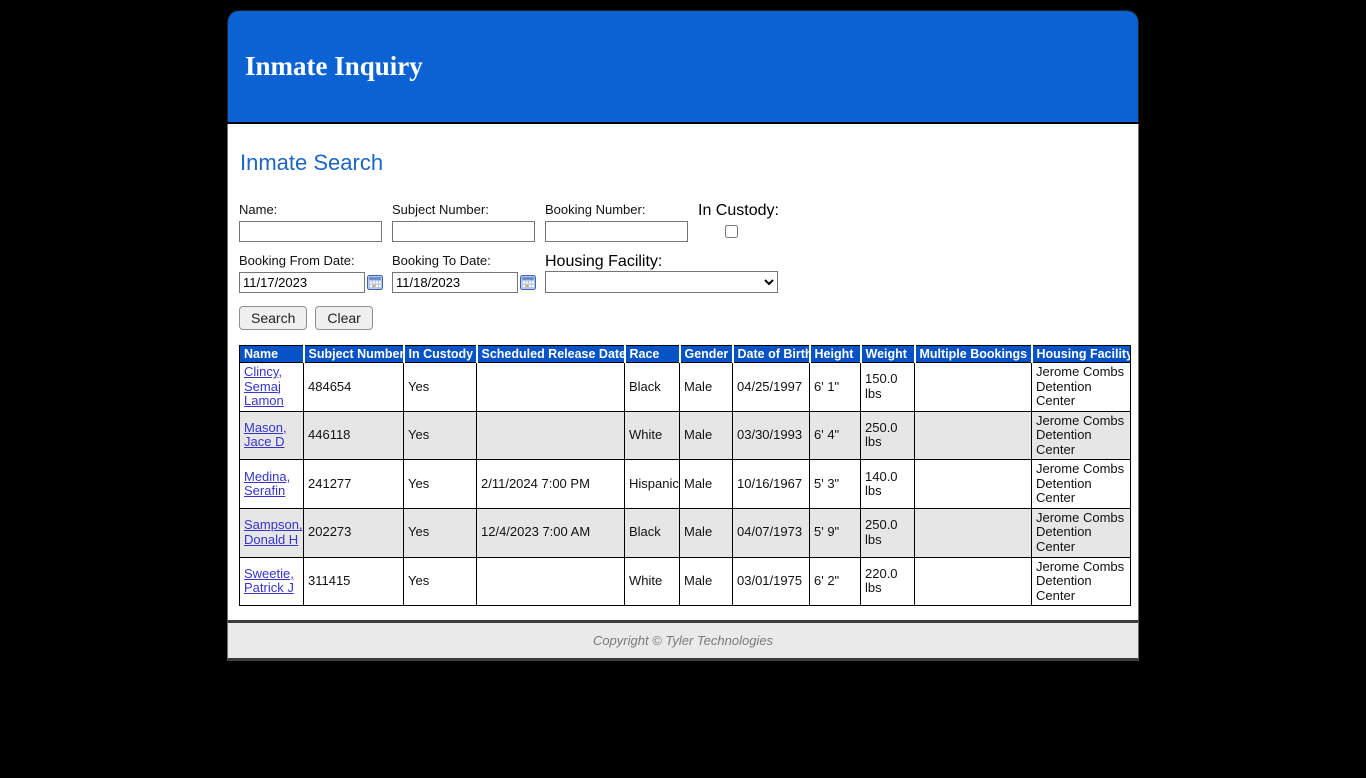  I want to click on booking-number-label: Booking Number:, so click(595, 209).